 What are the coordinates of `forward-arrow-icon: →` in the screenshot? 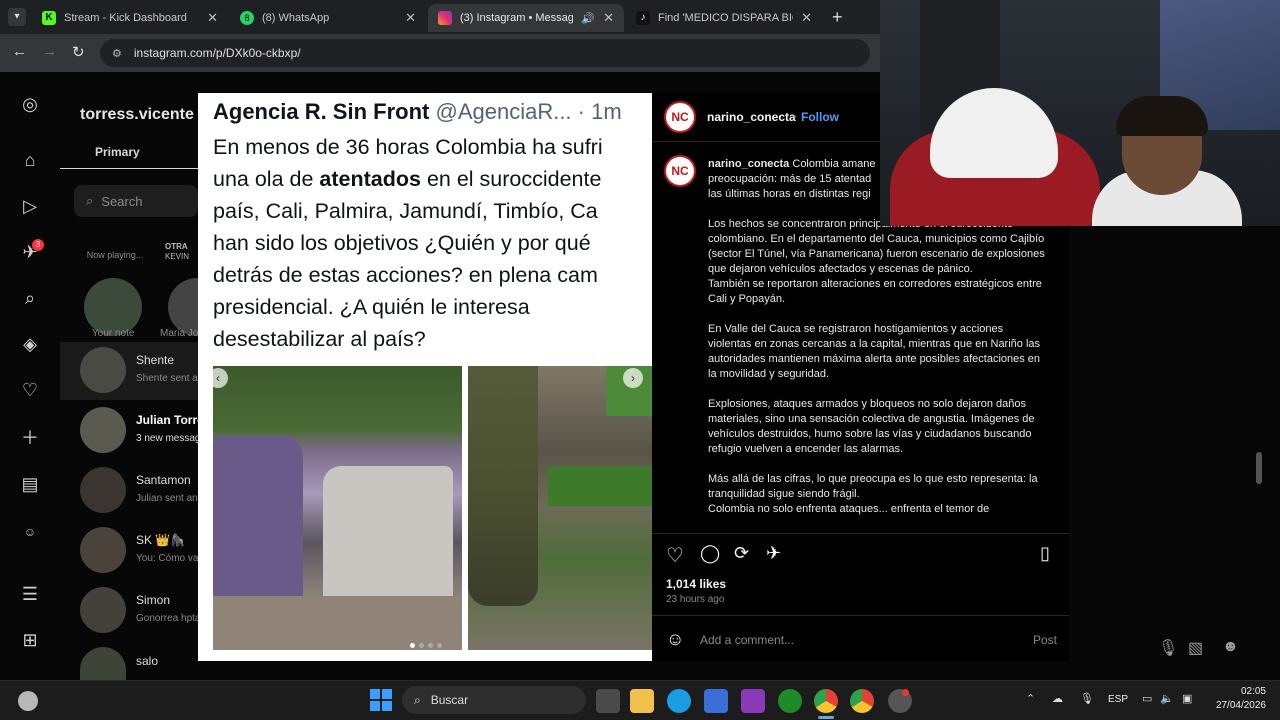 It's located at (49, 51).